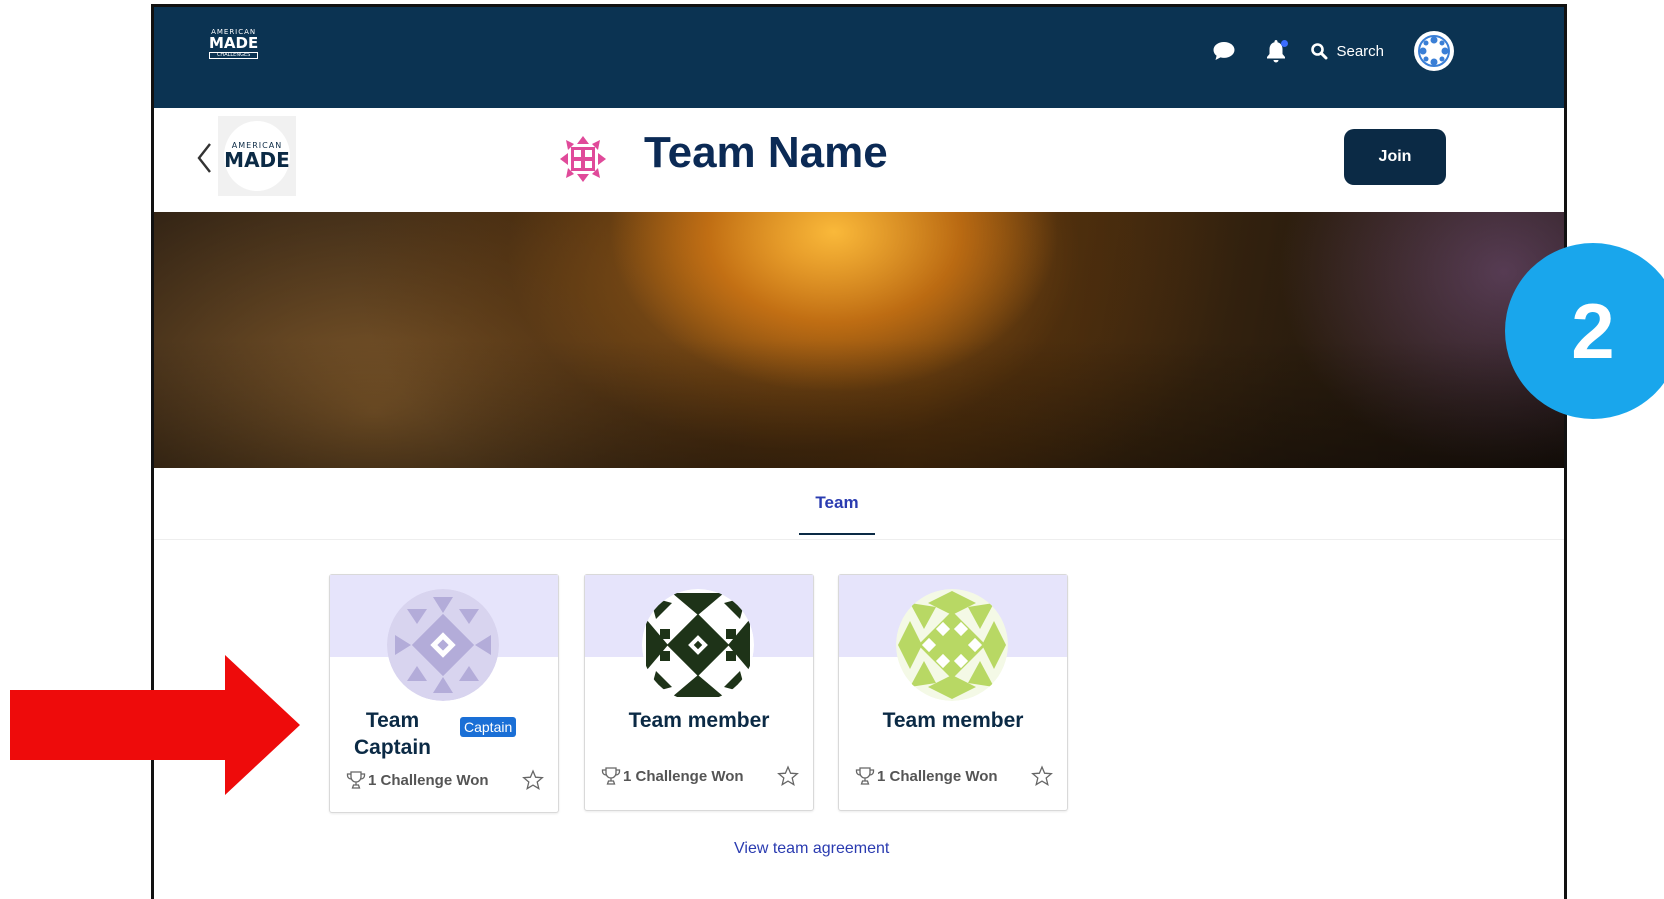 This screenshot has width=1664, height=899. Describe the element at coordinates (583, 159) in the screenshot. I see `team-identicon-icon` at that location.